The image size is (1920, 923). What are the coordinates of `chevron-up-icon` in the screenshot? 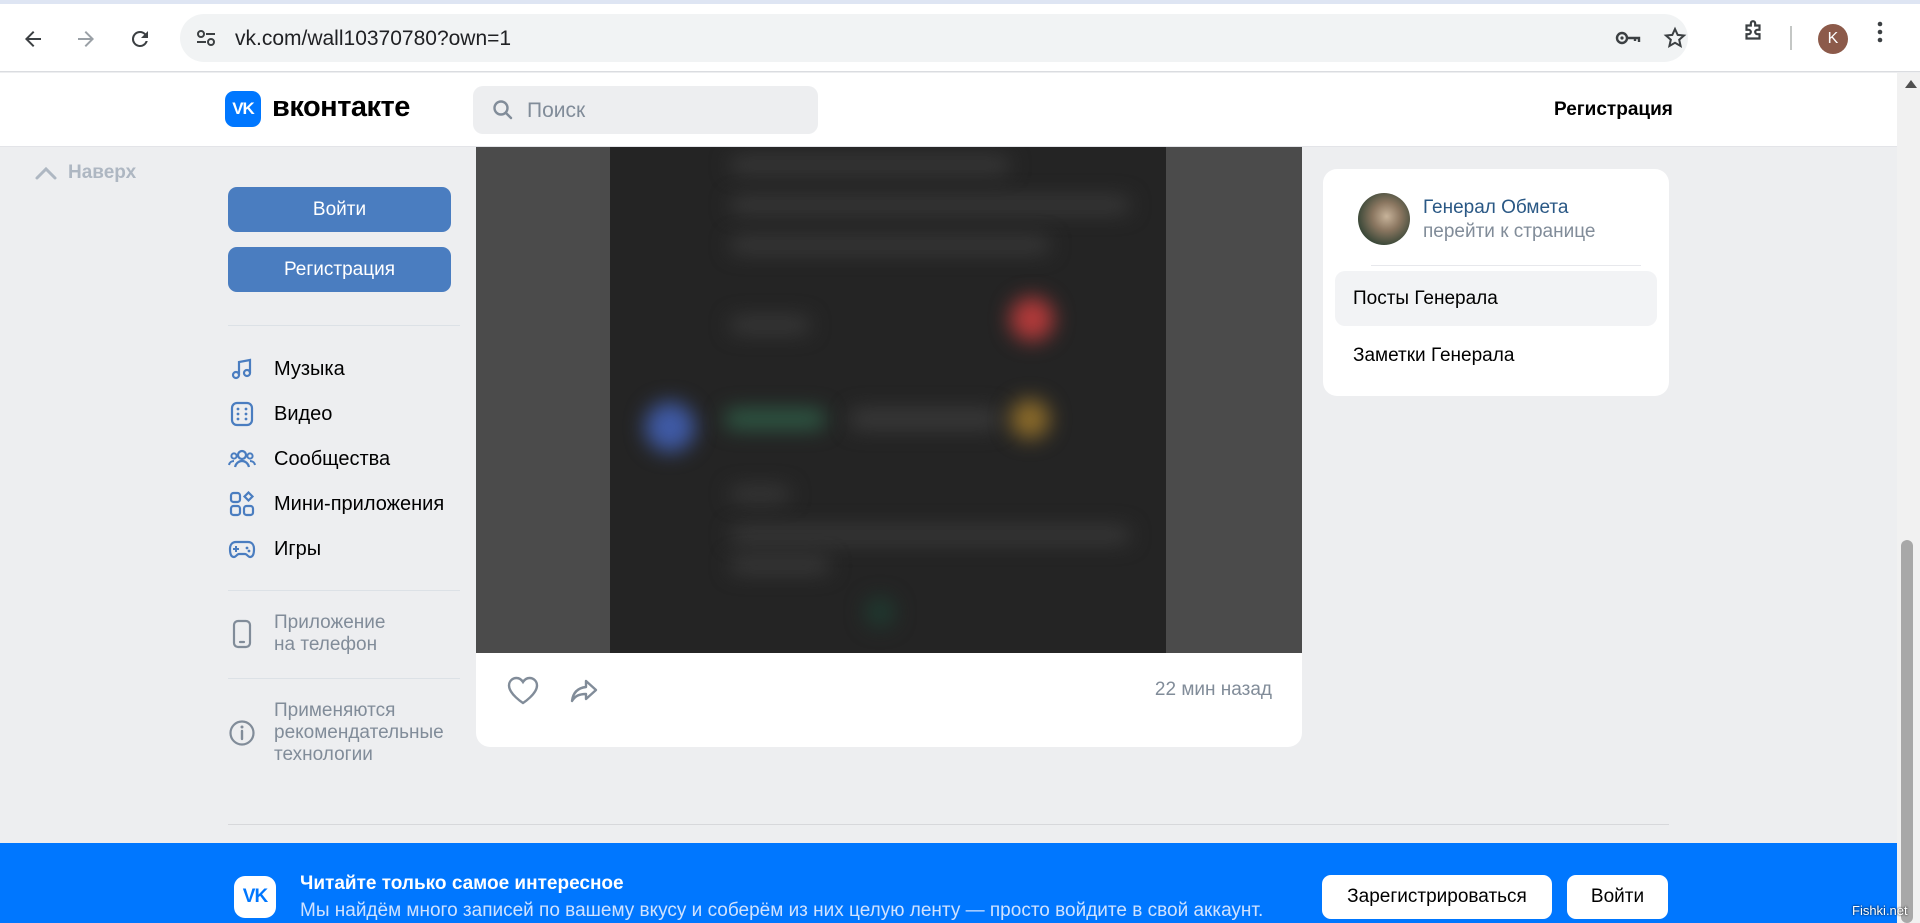 It's located at (46, 173).